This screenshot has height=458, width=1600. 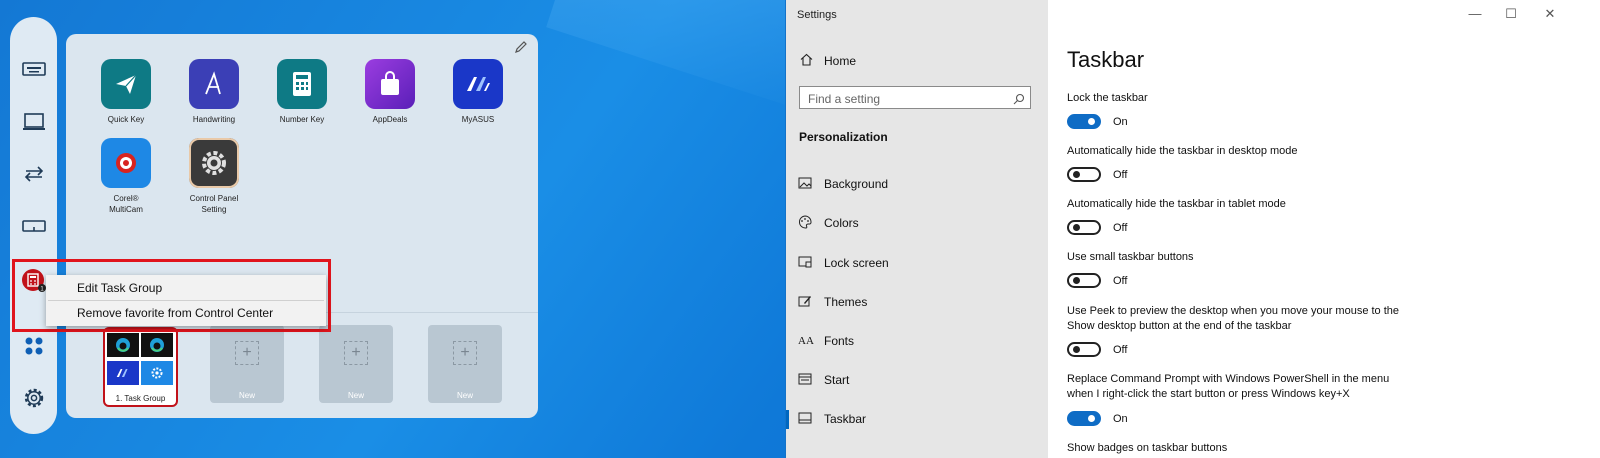 I want to click on handwriting-a-icon, so click(x=214, y=84).